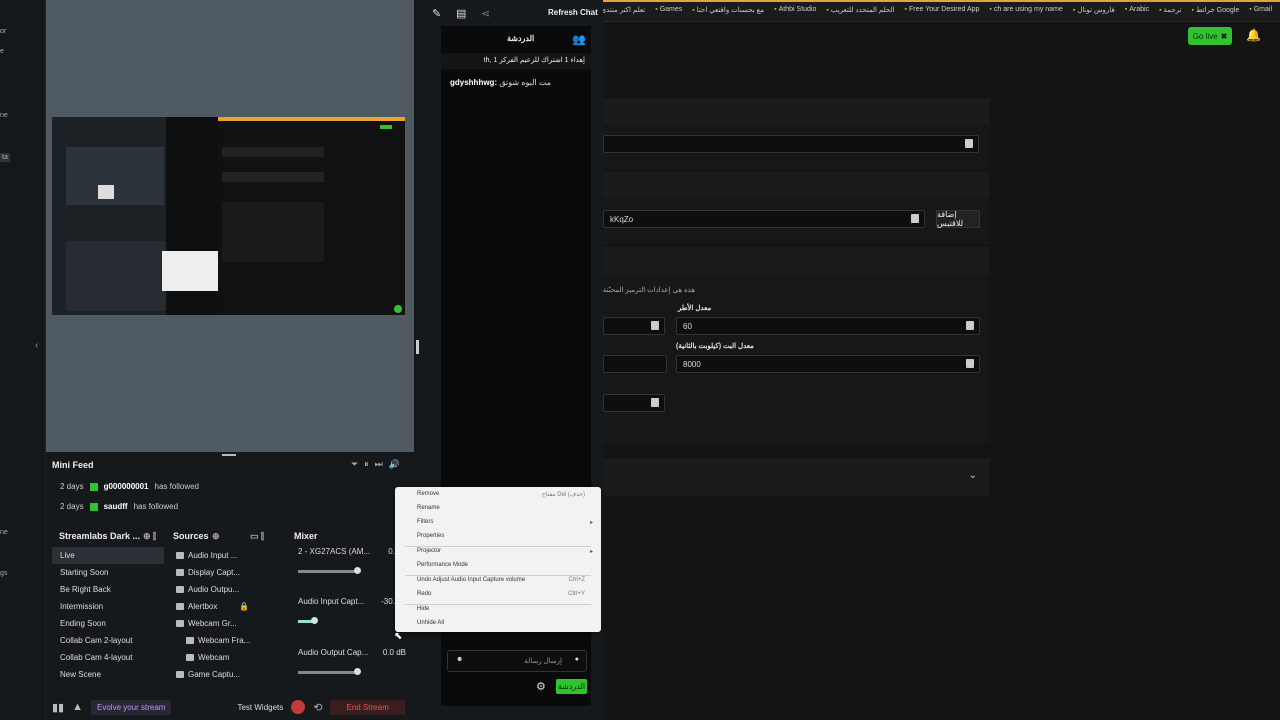  Describe the element at coordinates (108, 640) in the screenshot. I see `scene-item: Collab Cam 2-layout` at that location.